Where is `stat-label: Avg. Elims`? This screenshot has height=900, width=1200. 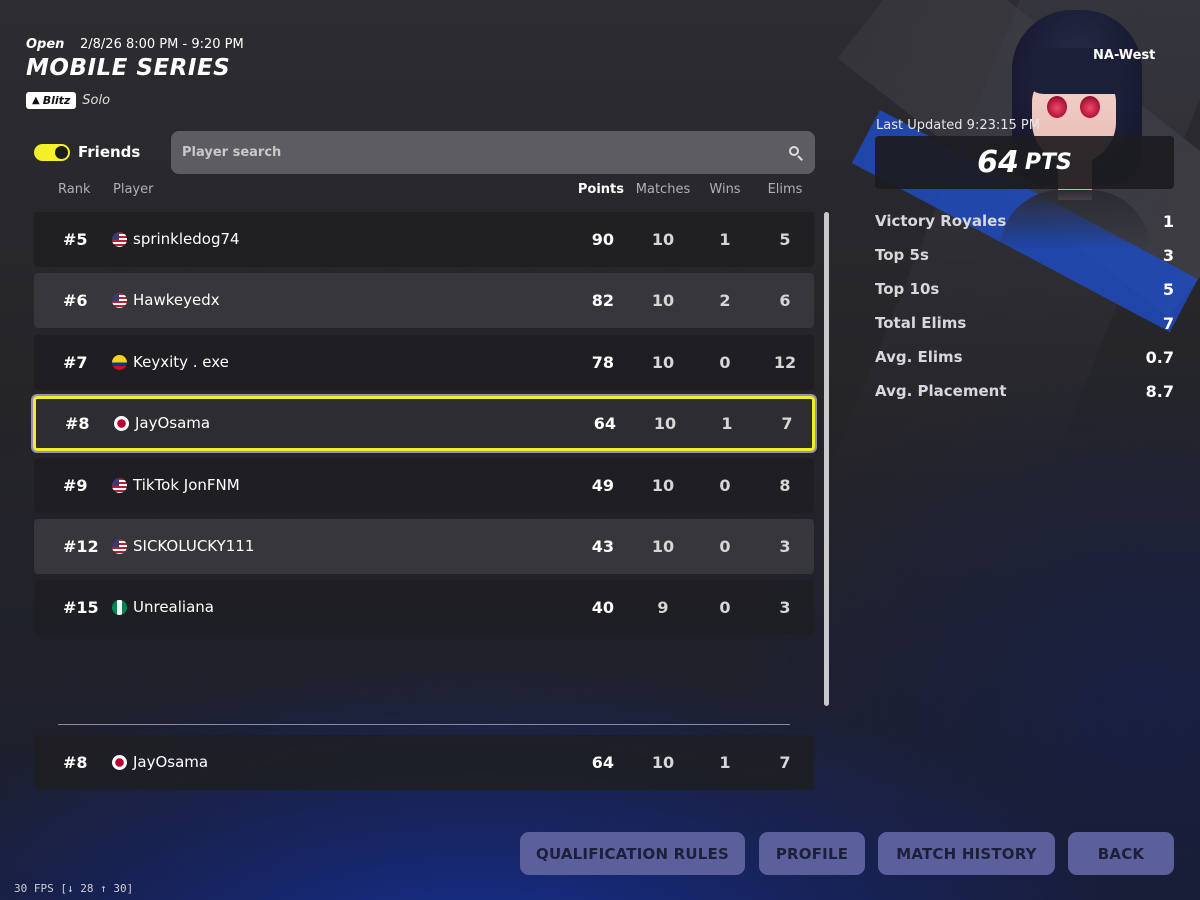
stat-label: Avg. Elims is located at coordinates (919, 357).